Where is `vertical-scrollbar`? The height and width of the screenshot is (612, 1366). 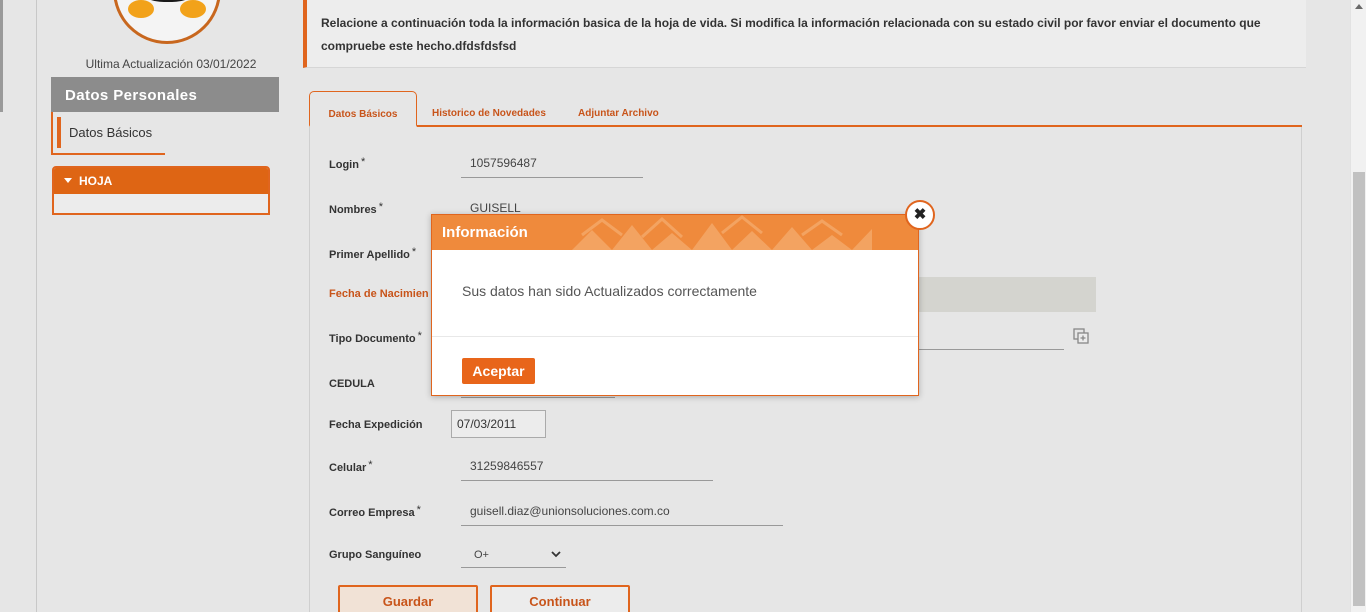
vertical-scrollbar is located at coordinates (1358, 306).